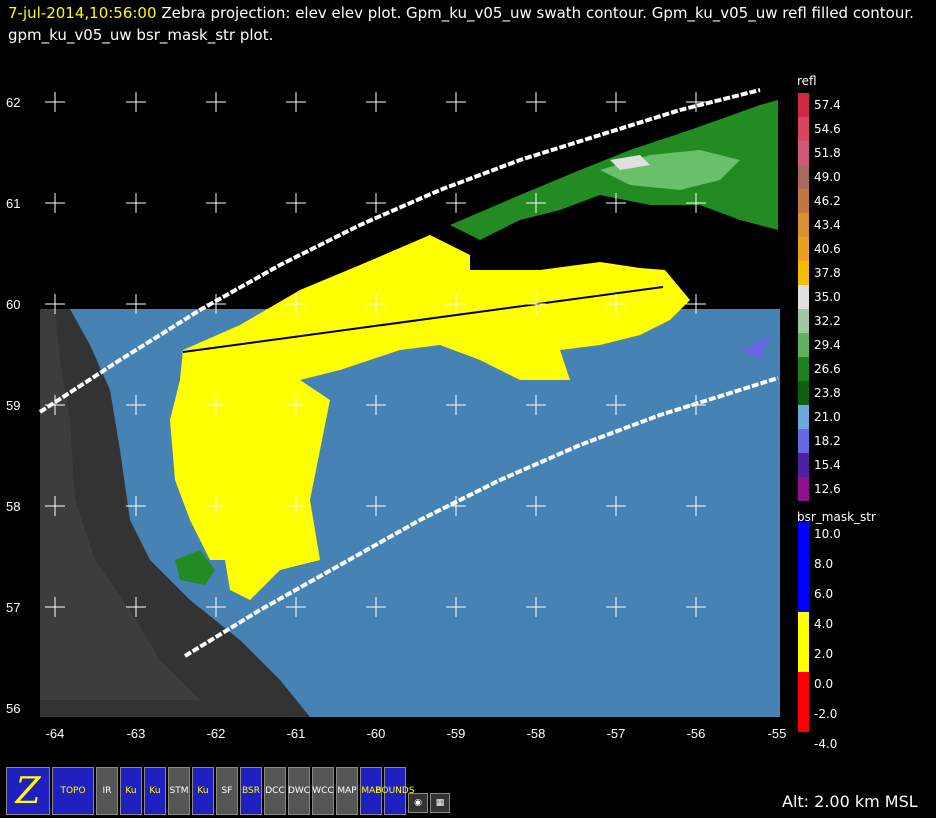  Describe the element at coordinates (696, 733) in the screenshot. I see `x-tick-label: -56` at that location.